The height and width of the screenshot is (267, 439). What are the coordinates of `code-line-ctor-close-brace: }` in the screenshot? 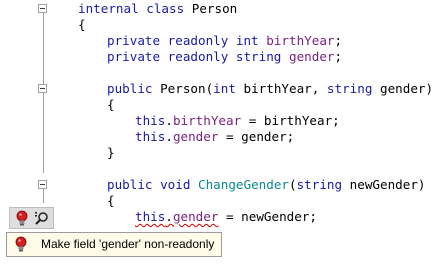 It's located at (111, 152).